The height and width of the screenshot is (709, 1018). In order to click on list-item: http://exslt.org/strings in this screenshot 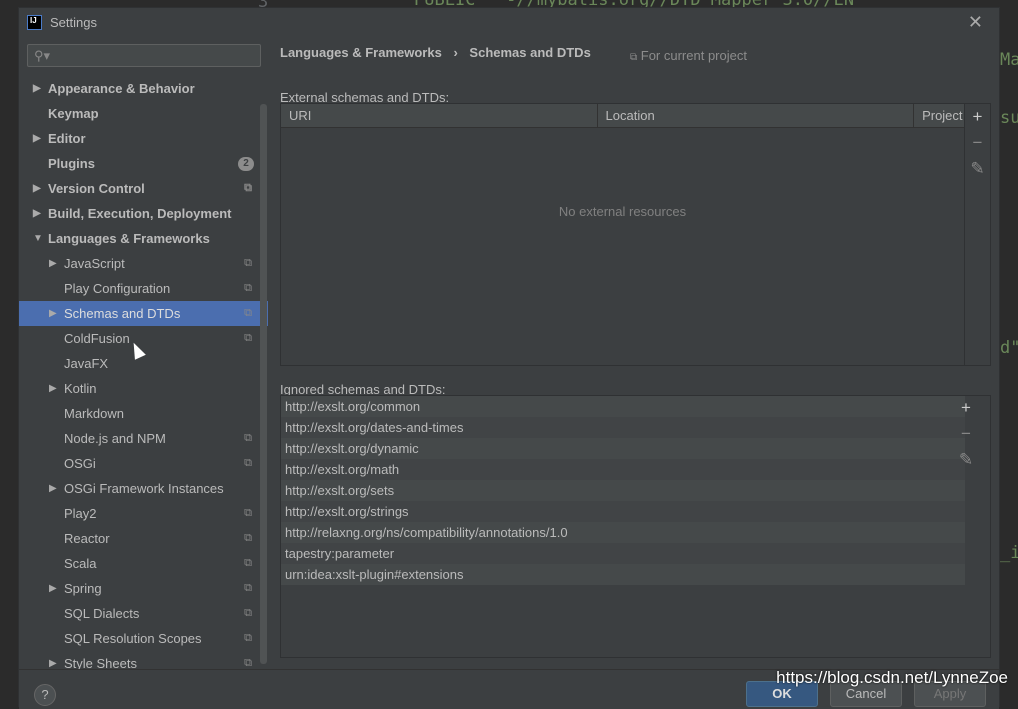, I will do `click(623, 511)`.